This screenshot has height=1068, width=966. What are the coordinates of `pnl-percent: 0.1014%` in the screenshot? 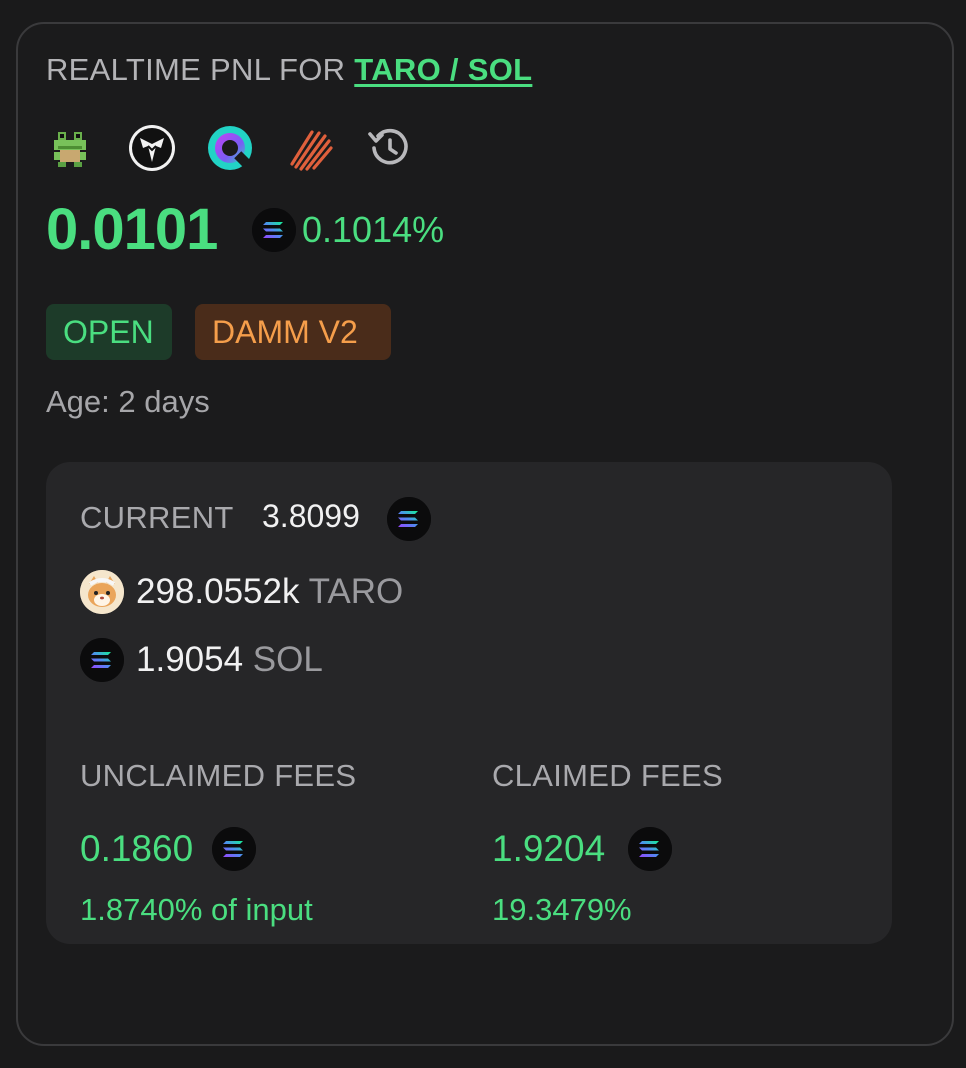 It's located at (373, 229).